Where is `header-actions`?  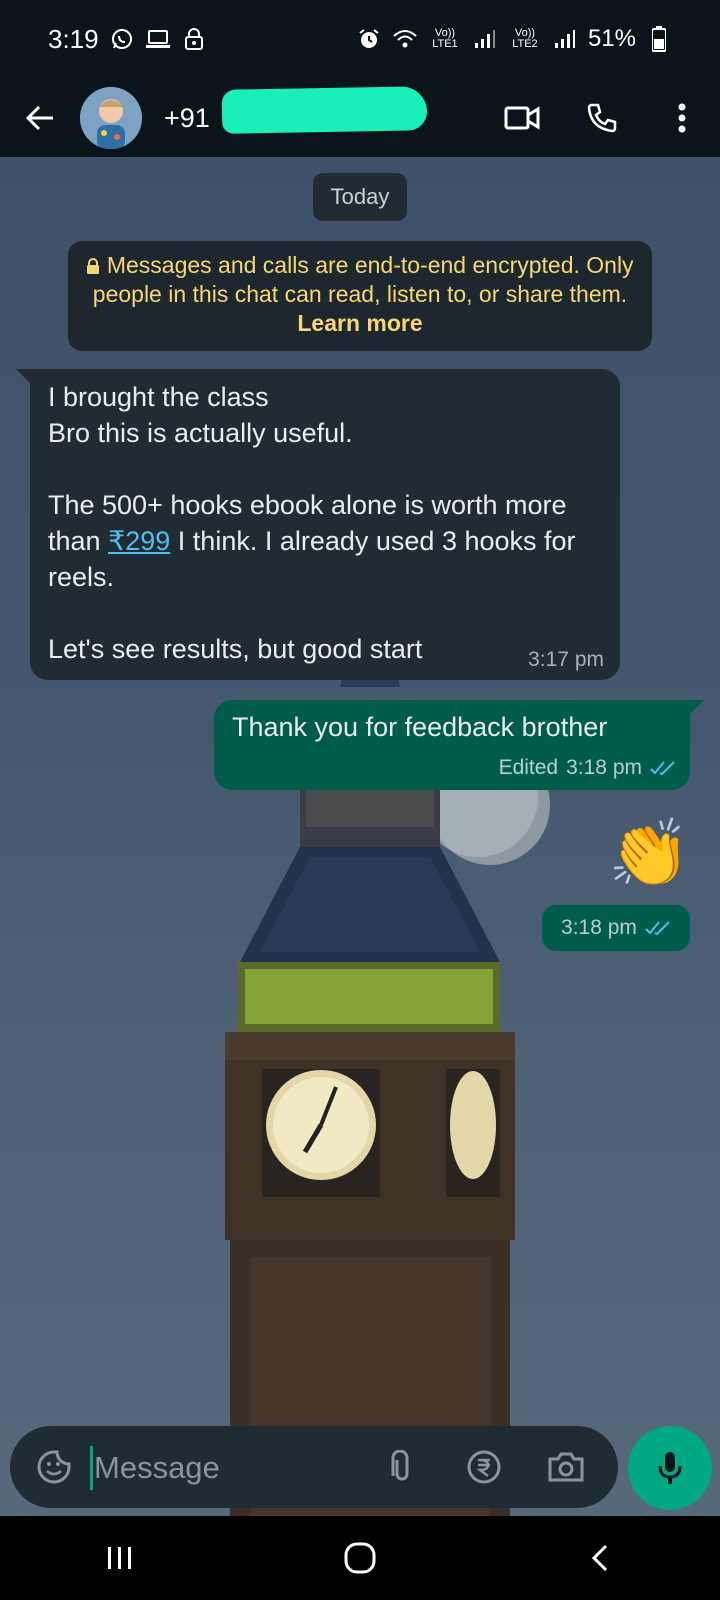 header-actions is located at coordinates (602, 117).